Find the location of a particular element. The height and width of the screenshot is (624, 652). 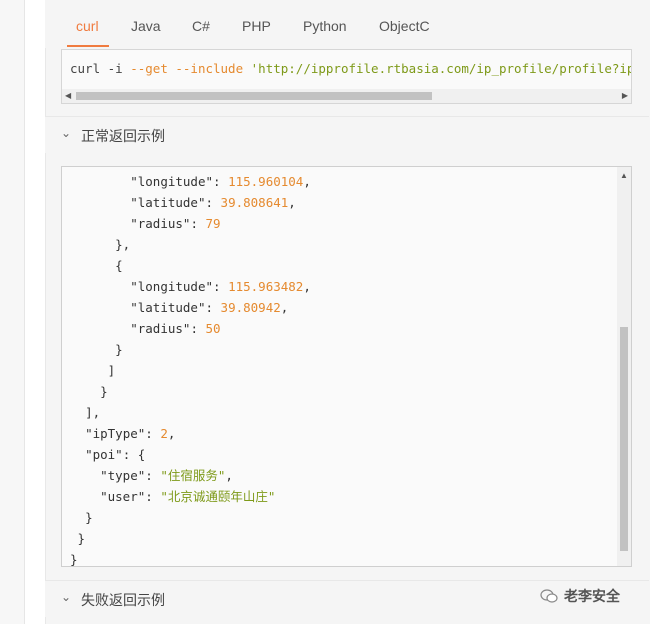

curl-cmd: curl -i is located at coordinates (100, 68).